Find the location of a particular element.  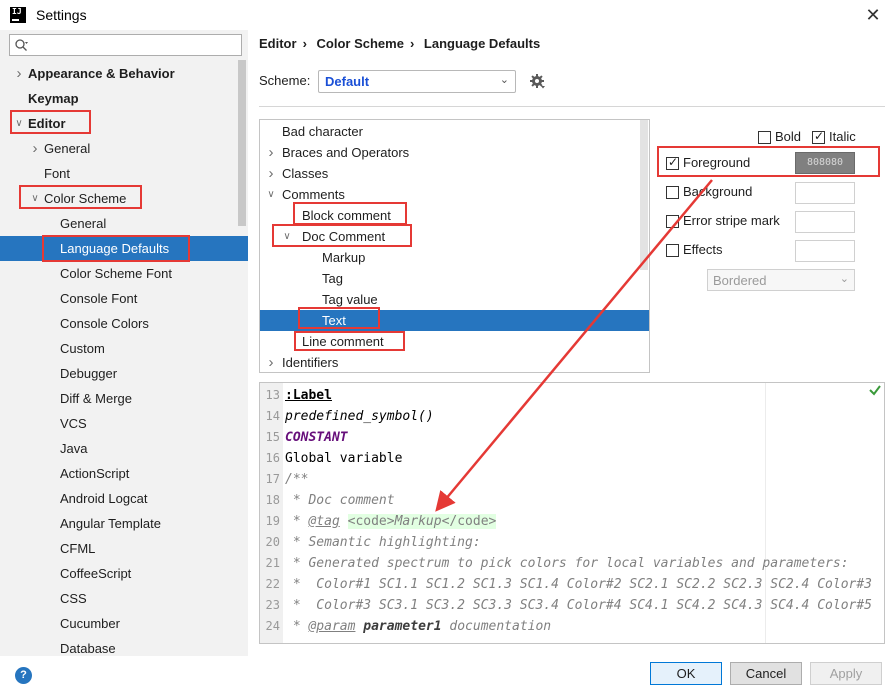

element-tree-item: › Identifiers is located at coordinates (454, 362).